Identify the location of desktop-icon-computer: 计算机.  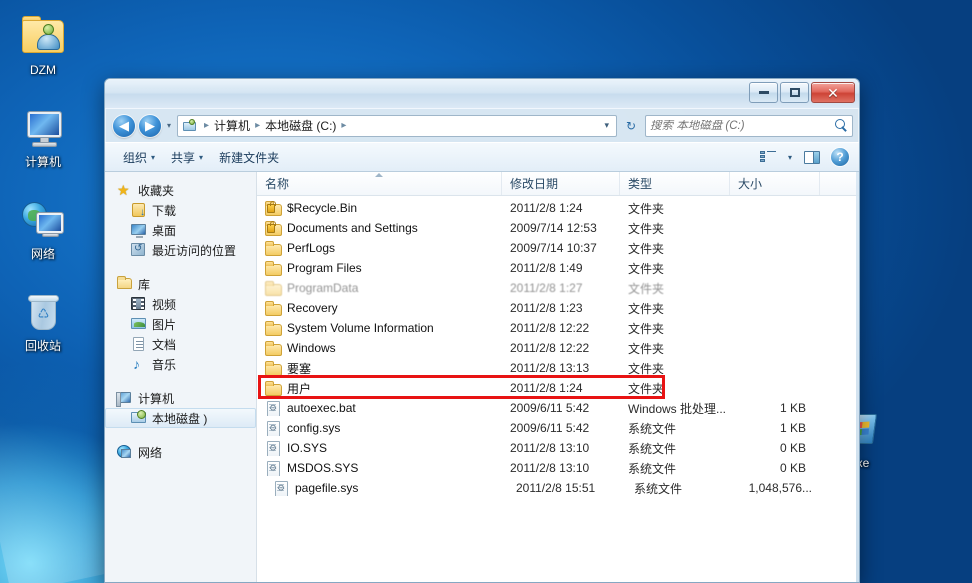
(43, 136).